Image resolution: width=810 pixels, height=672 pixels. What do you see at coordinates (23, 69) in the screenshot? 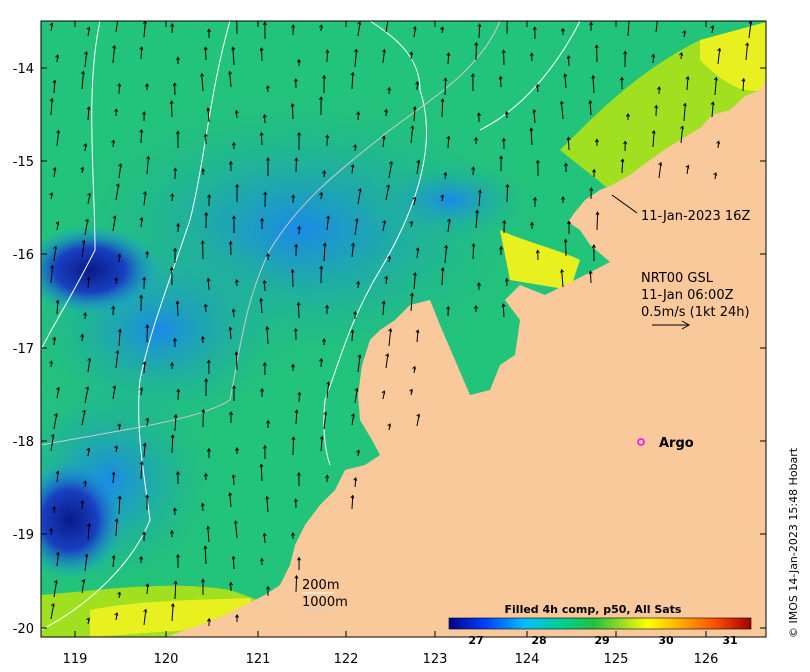
I see `lat-tick-label: -14` at bounding box center [23, 69].